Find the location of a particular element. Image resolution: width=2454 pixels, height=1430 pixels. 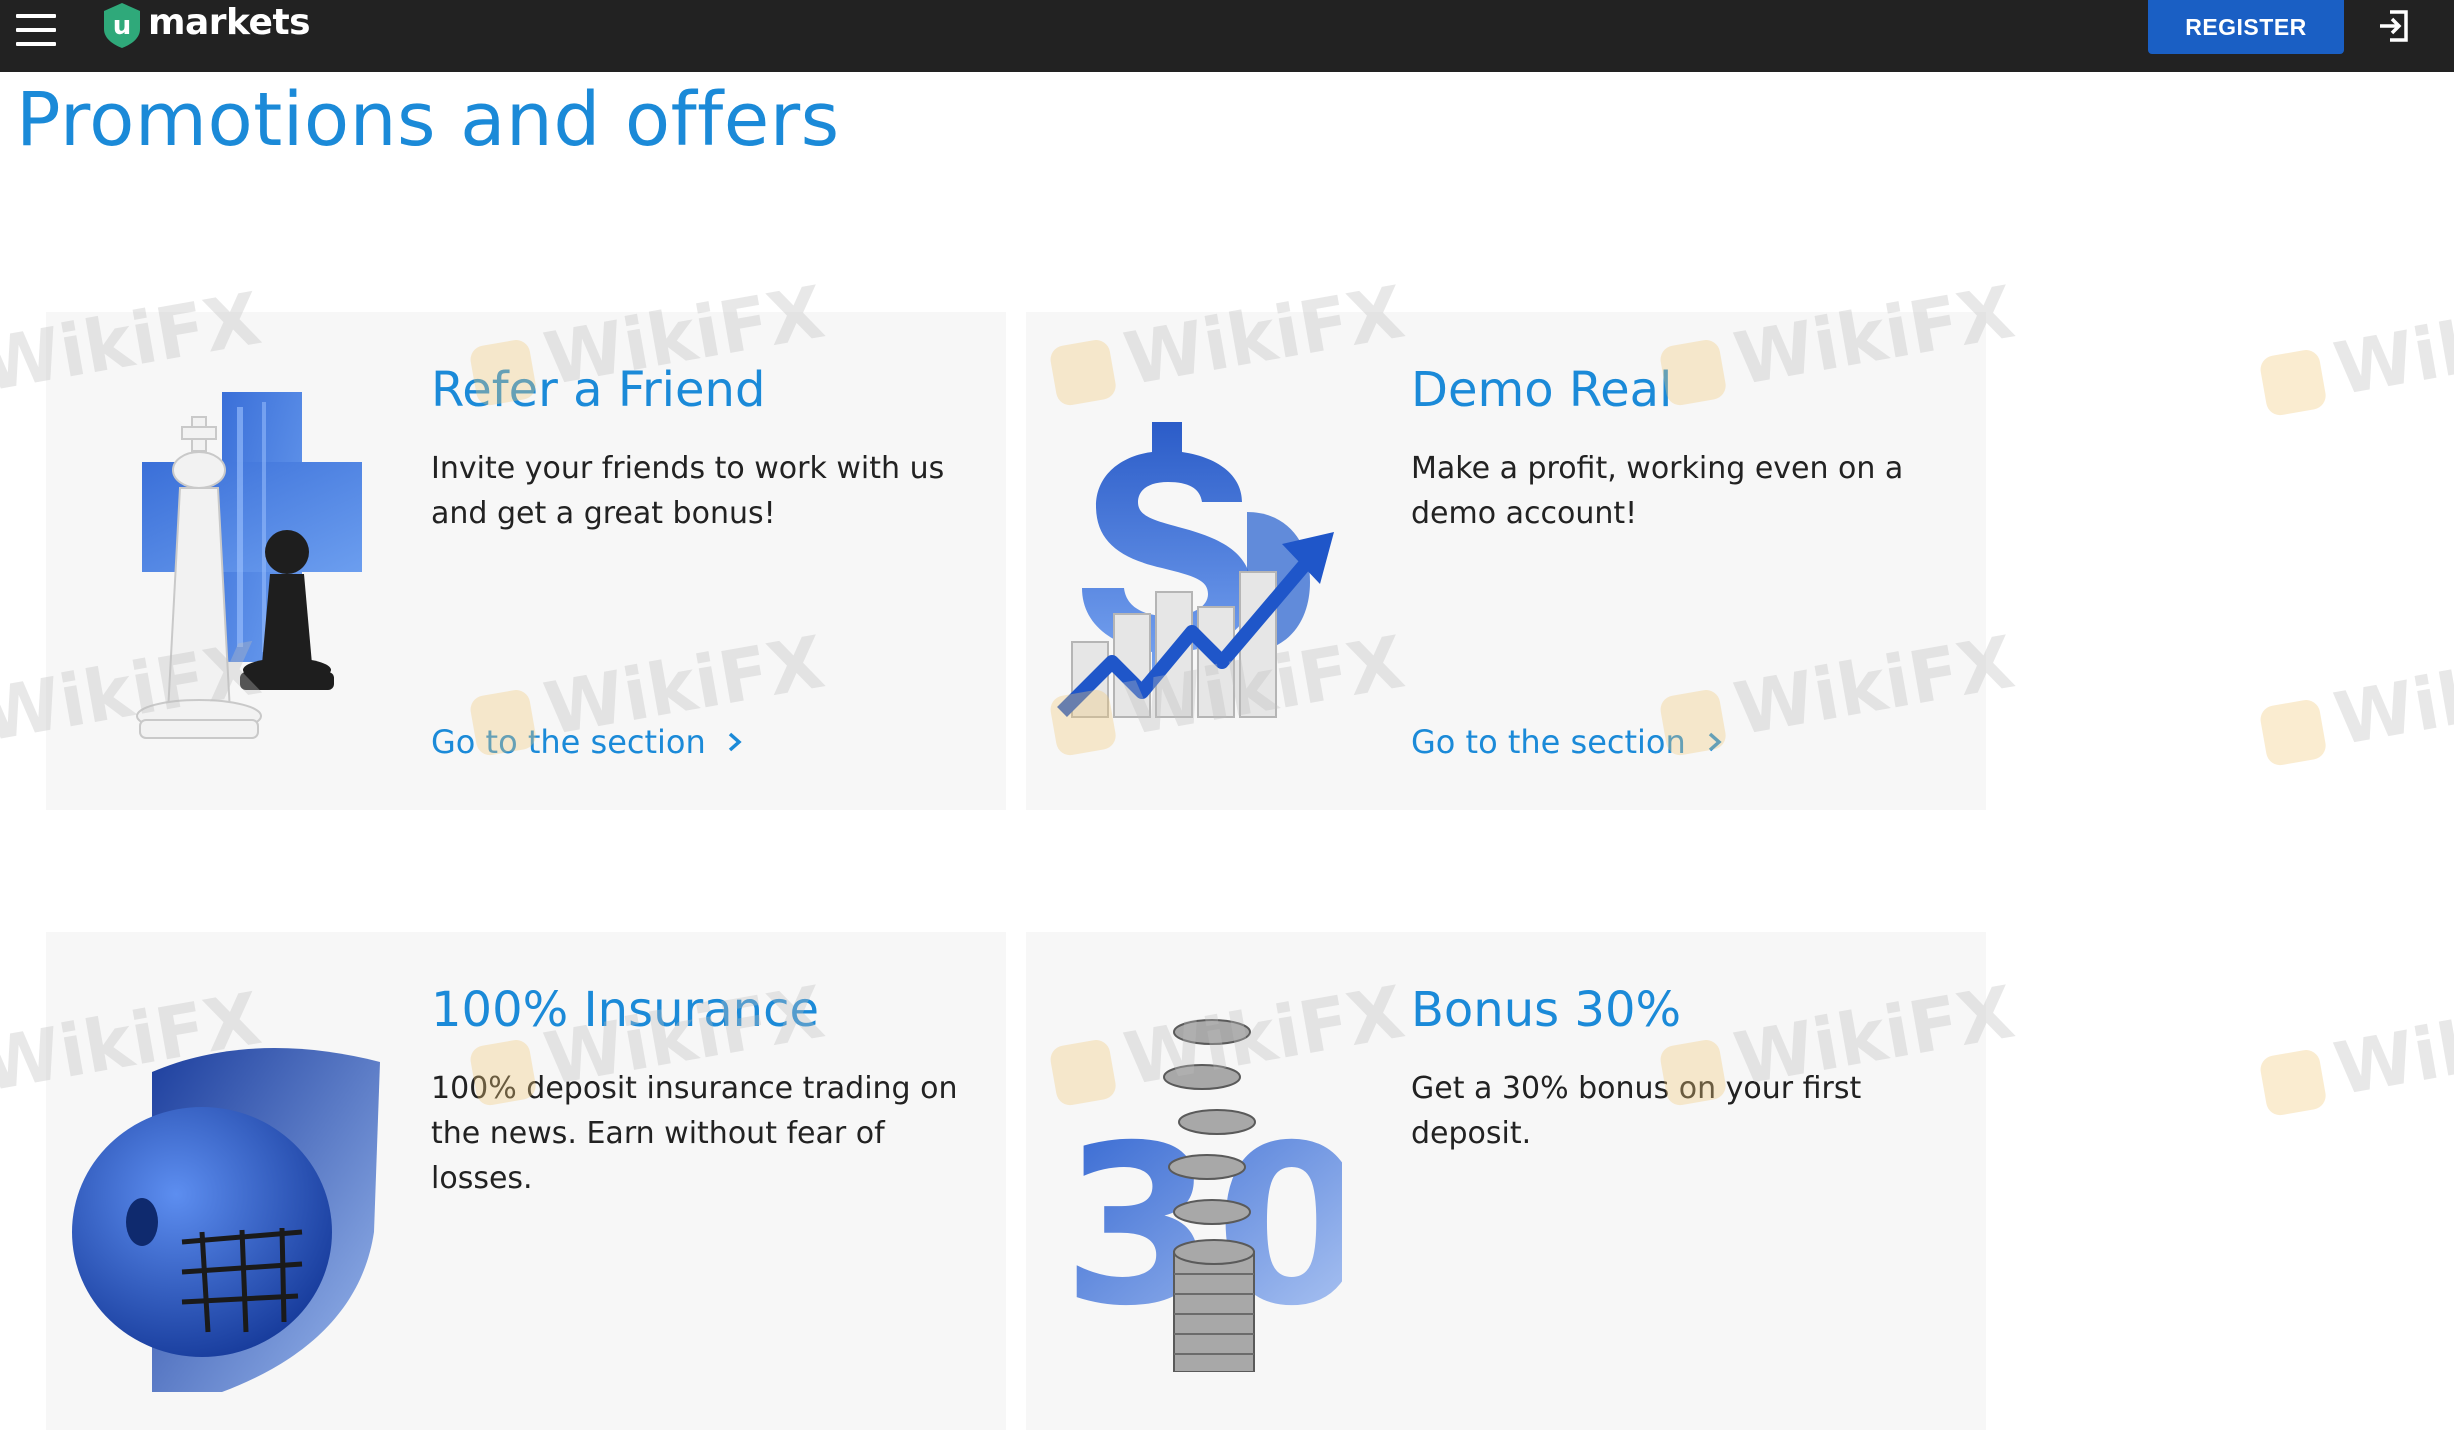

coins-thirty-image: 30 is located at coordinates (1202, 1195).